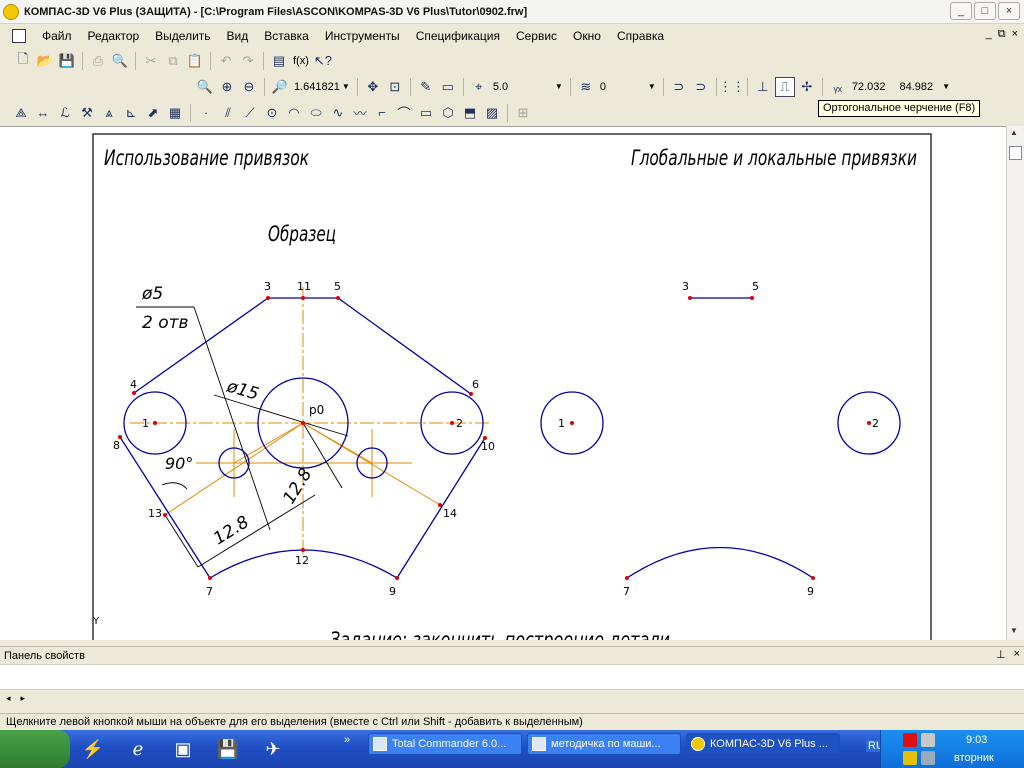 The image size is (1024, 768). I want to click on menu-service: Сервис, so click(536, 36).